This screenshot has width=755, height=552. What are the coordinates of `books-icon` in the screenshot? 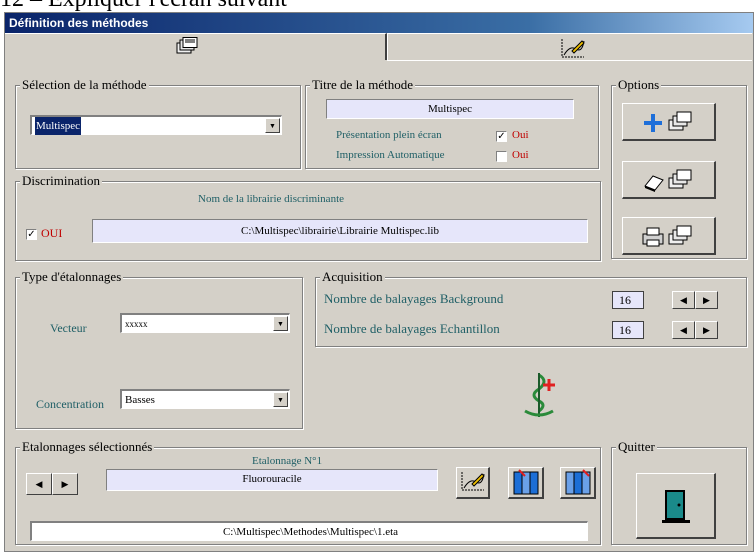 It's located at (526, 484).